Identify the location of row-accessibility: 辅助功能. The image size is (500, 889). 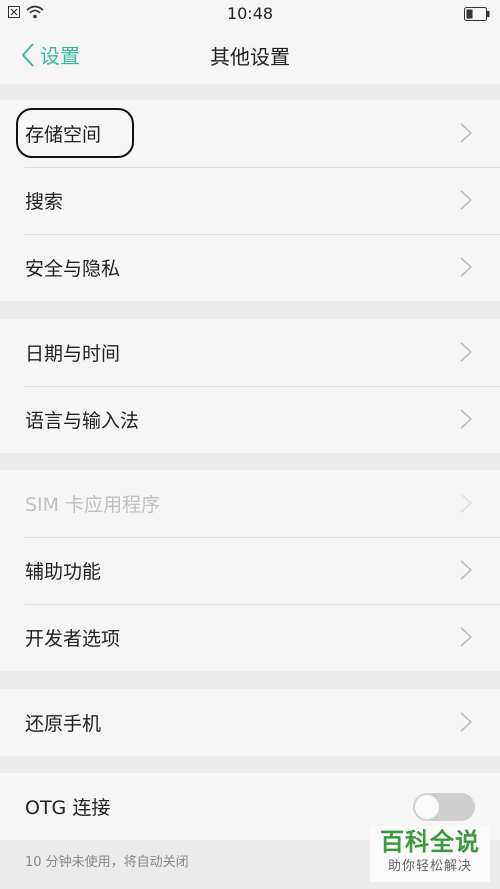
(250, 570).